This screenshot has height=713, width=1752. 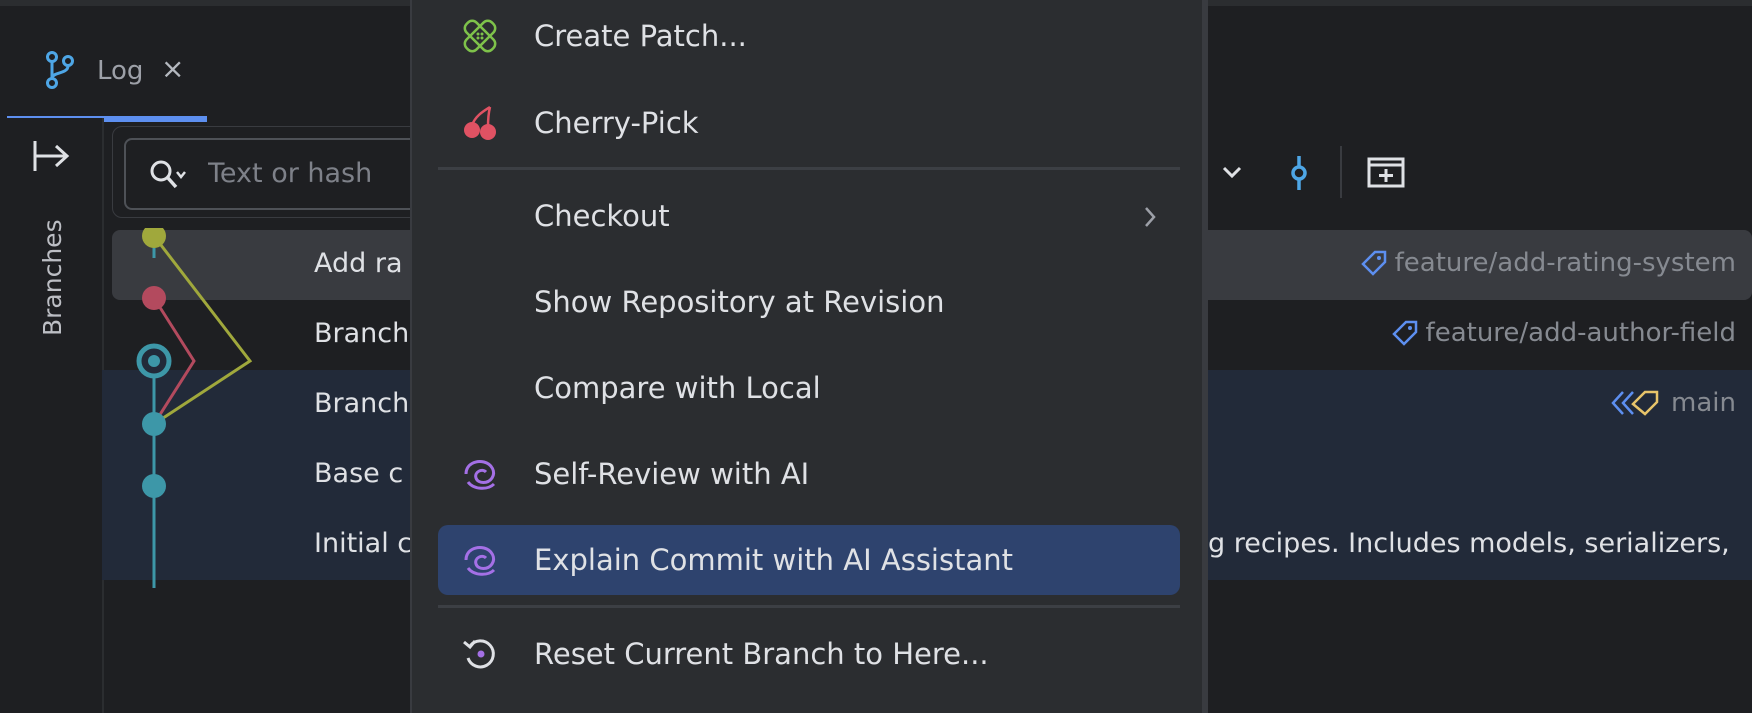 What do you see at coordinates (480, 36) in the screenshot?
I see `patch-icon` at bounding box center [480, 36].